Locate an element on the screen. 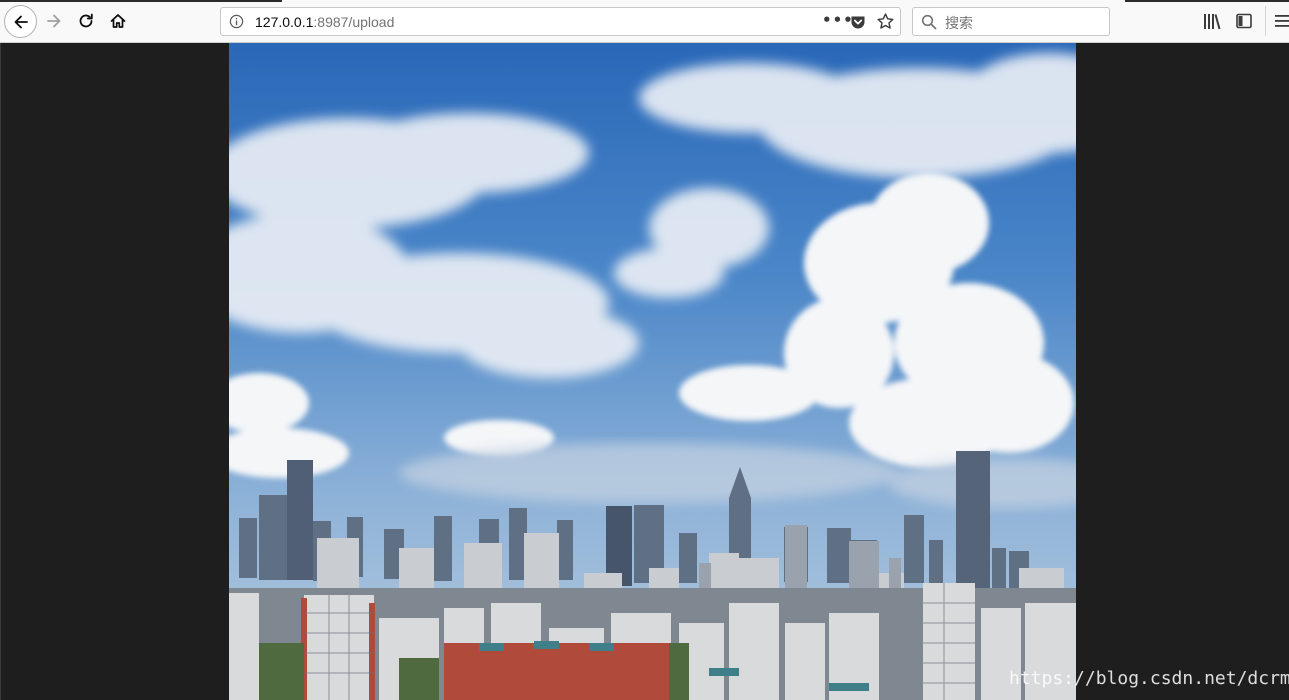 The height and width of the screenshot is (700, 1289). search-icon is located at coordinates (929, 22).